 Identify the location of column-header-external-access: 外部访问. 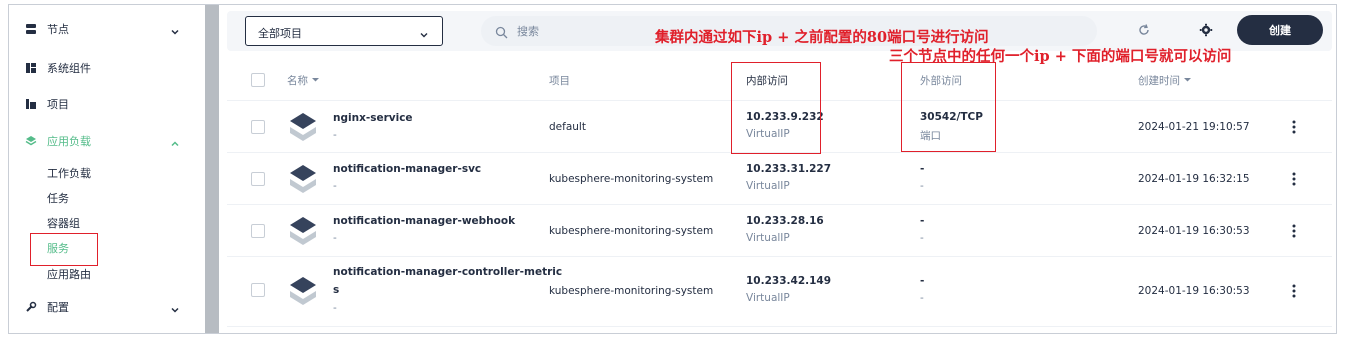
(941, 81).